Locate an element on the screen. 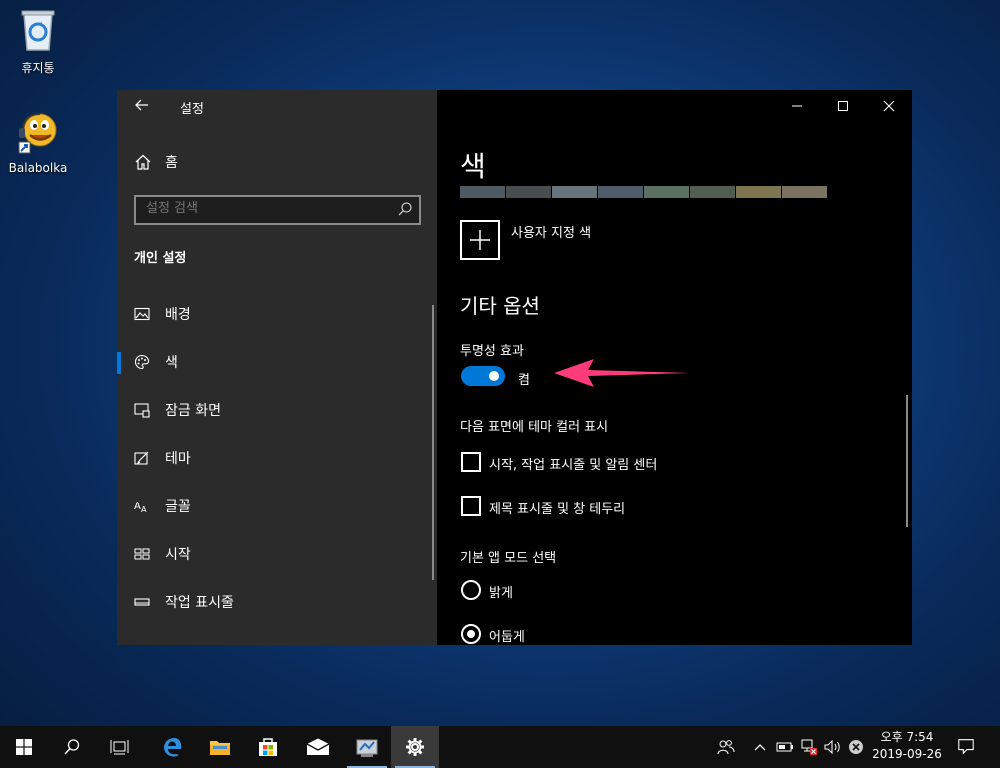  maximize-icon is located at coordinates (843, 106).